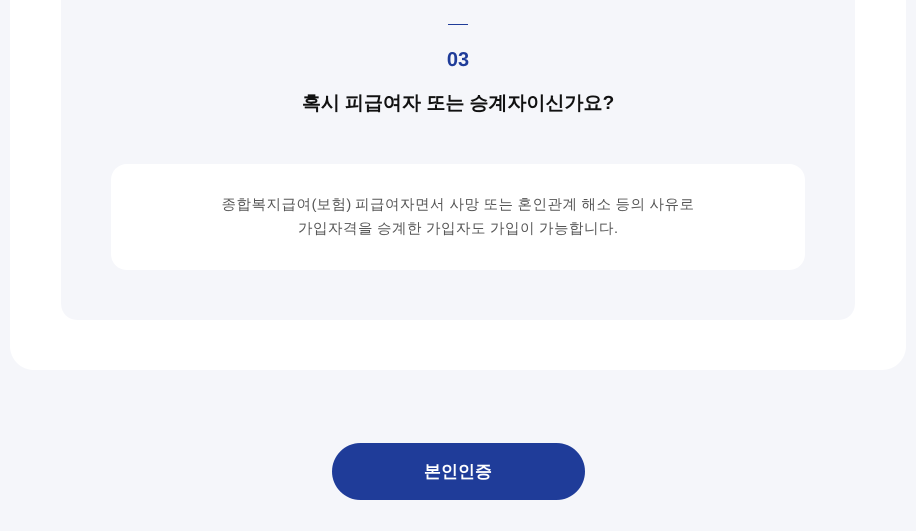 The image size is (916, 531). Describe the element at coordinates (458, 104) in the screenshot. I see `question-title: 혹시 피급여자 또는 승계자이신가요?` at that location.